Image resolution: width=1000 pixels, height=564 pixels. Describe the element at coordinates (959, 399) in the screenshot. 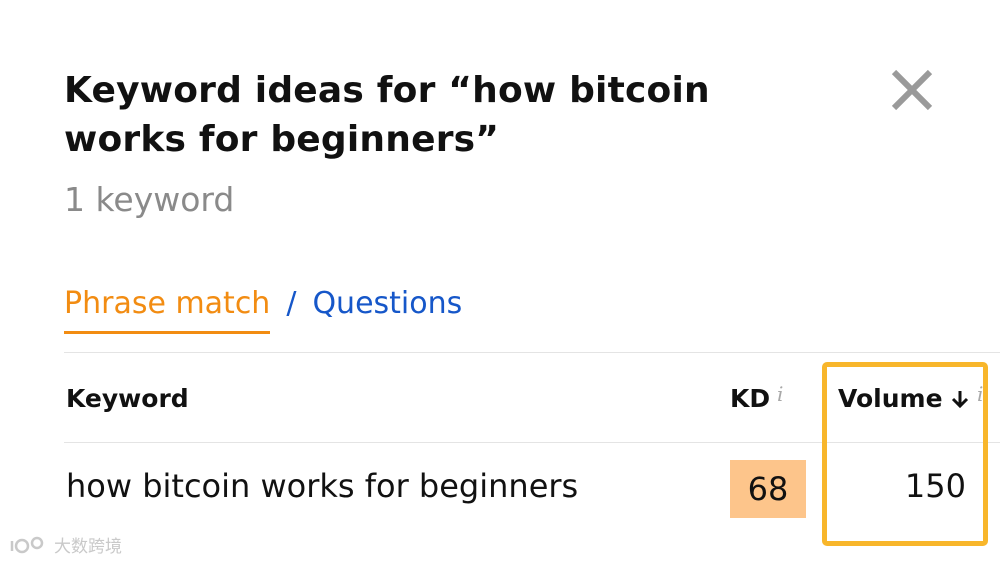

I see `arrow-down-icon` at that location.